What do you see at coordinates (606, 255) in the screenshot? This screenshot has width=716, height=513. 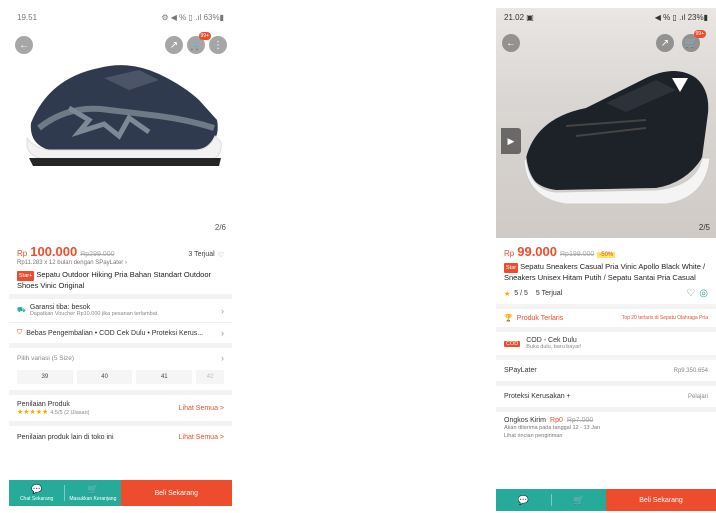 I see `discount-badge: -50%` at bounding box center [606, 255].